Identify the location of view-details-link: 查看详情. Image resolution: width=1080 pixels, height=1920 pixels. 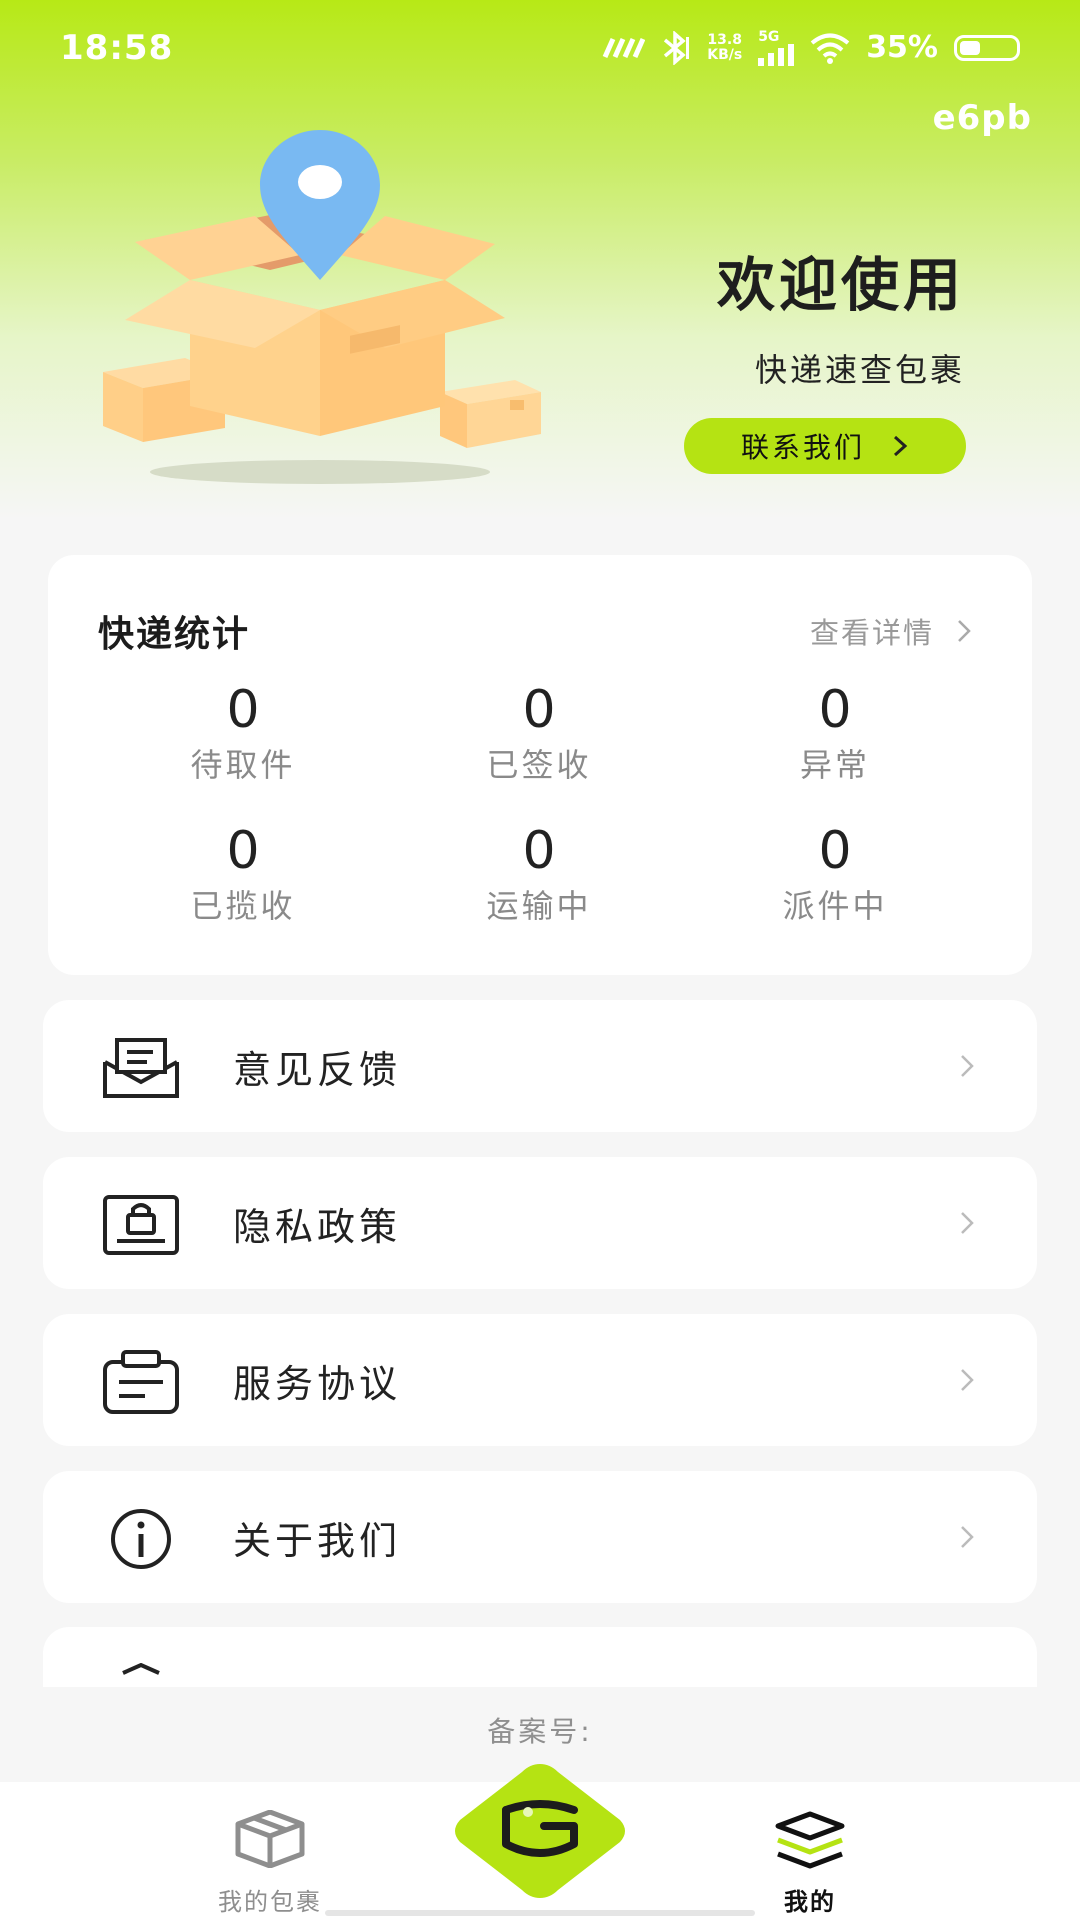
(891, 631).